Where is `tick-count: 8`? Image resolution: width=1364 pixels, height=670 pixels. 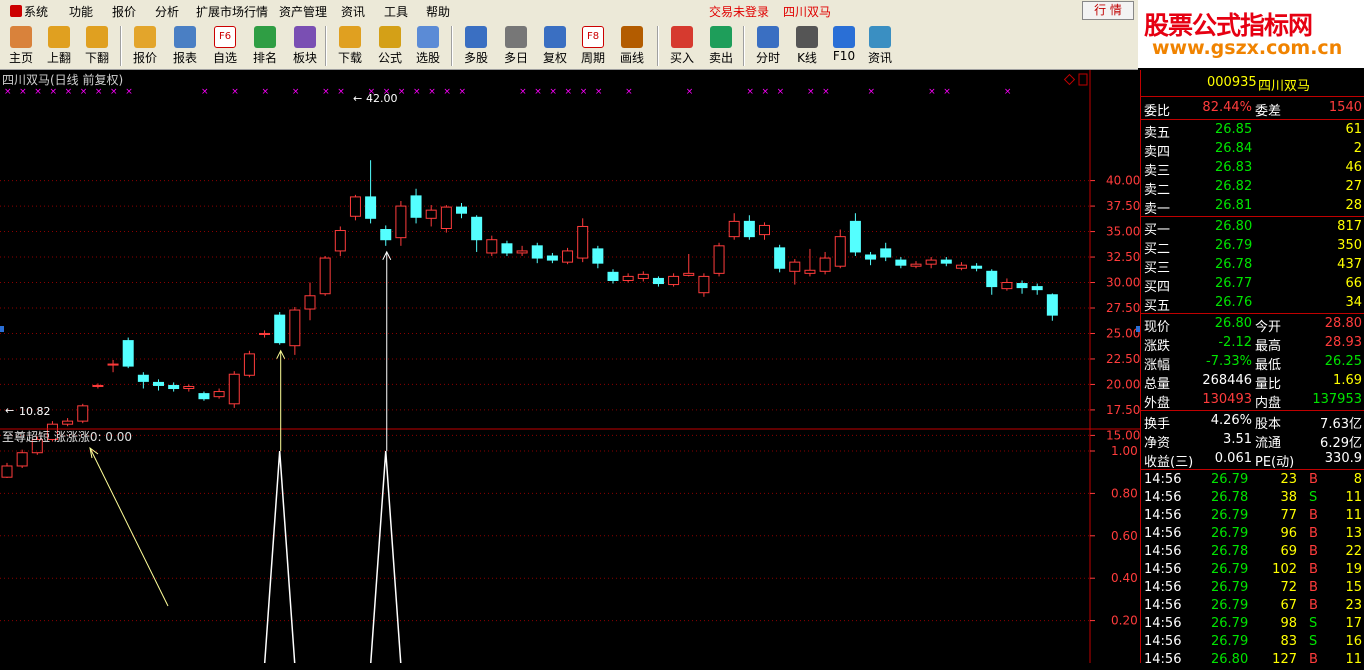 tick-count: 8 is located at coordinates (1357, 479).